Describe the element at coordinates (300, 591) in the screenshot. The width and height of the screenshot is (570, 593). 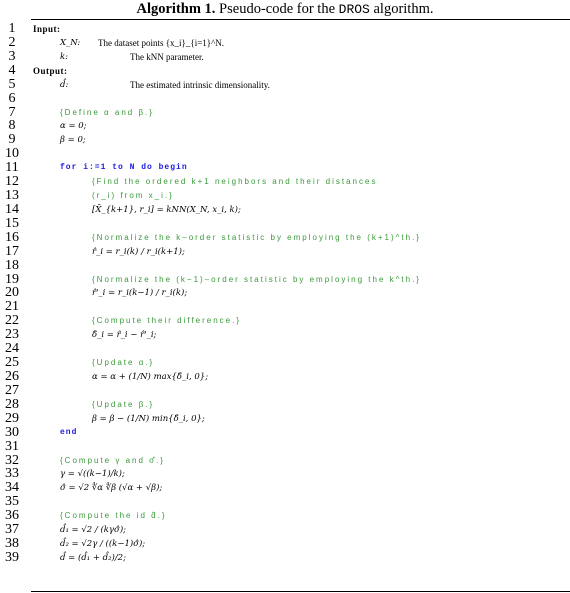
I see `bottom-rule` at that location.